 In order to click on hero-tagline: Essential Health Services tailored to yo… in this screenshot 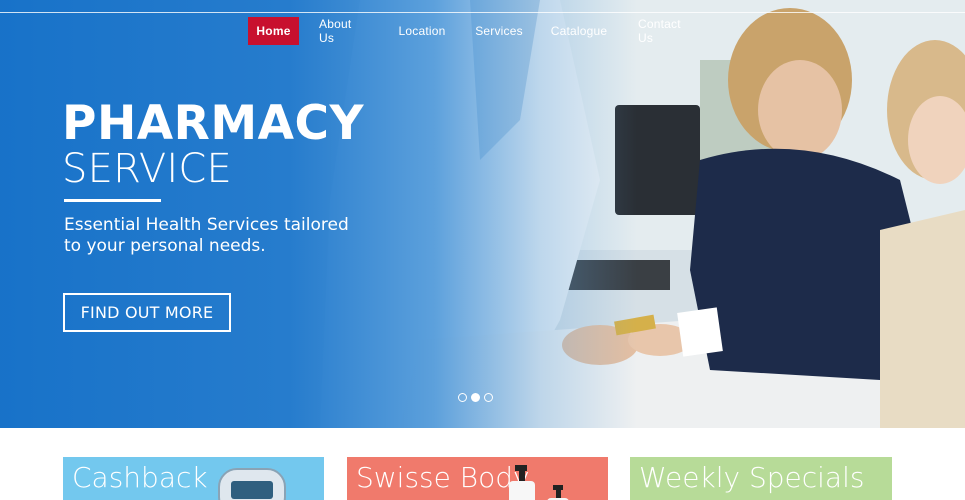, I will do `click(206, 235)`.